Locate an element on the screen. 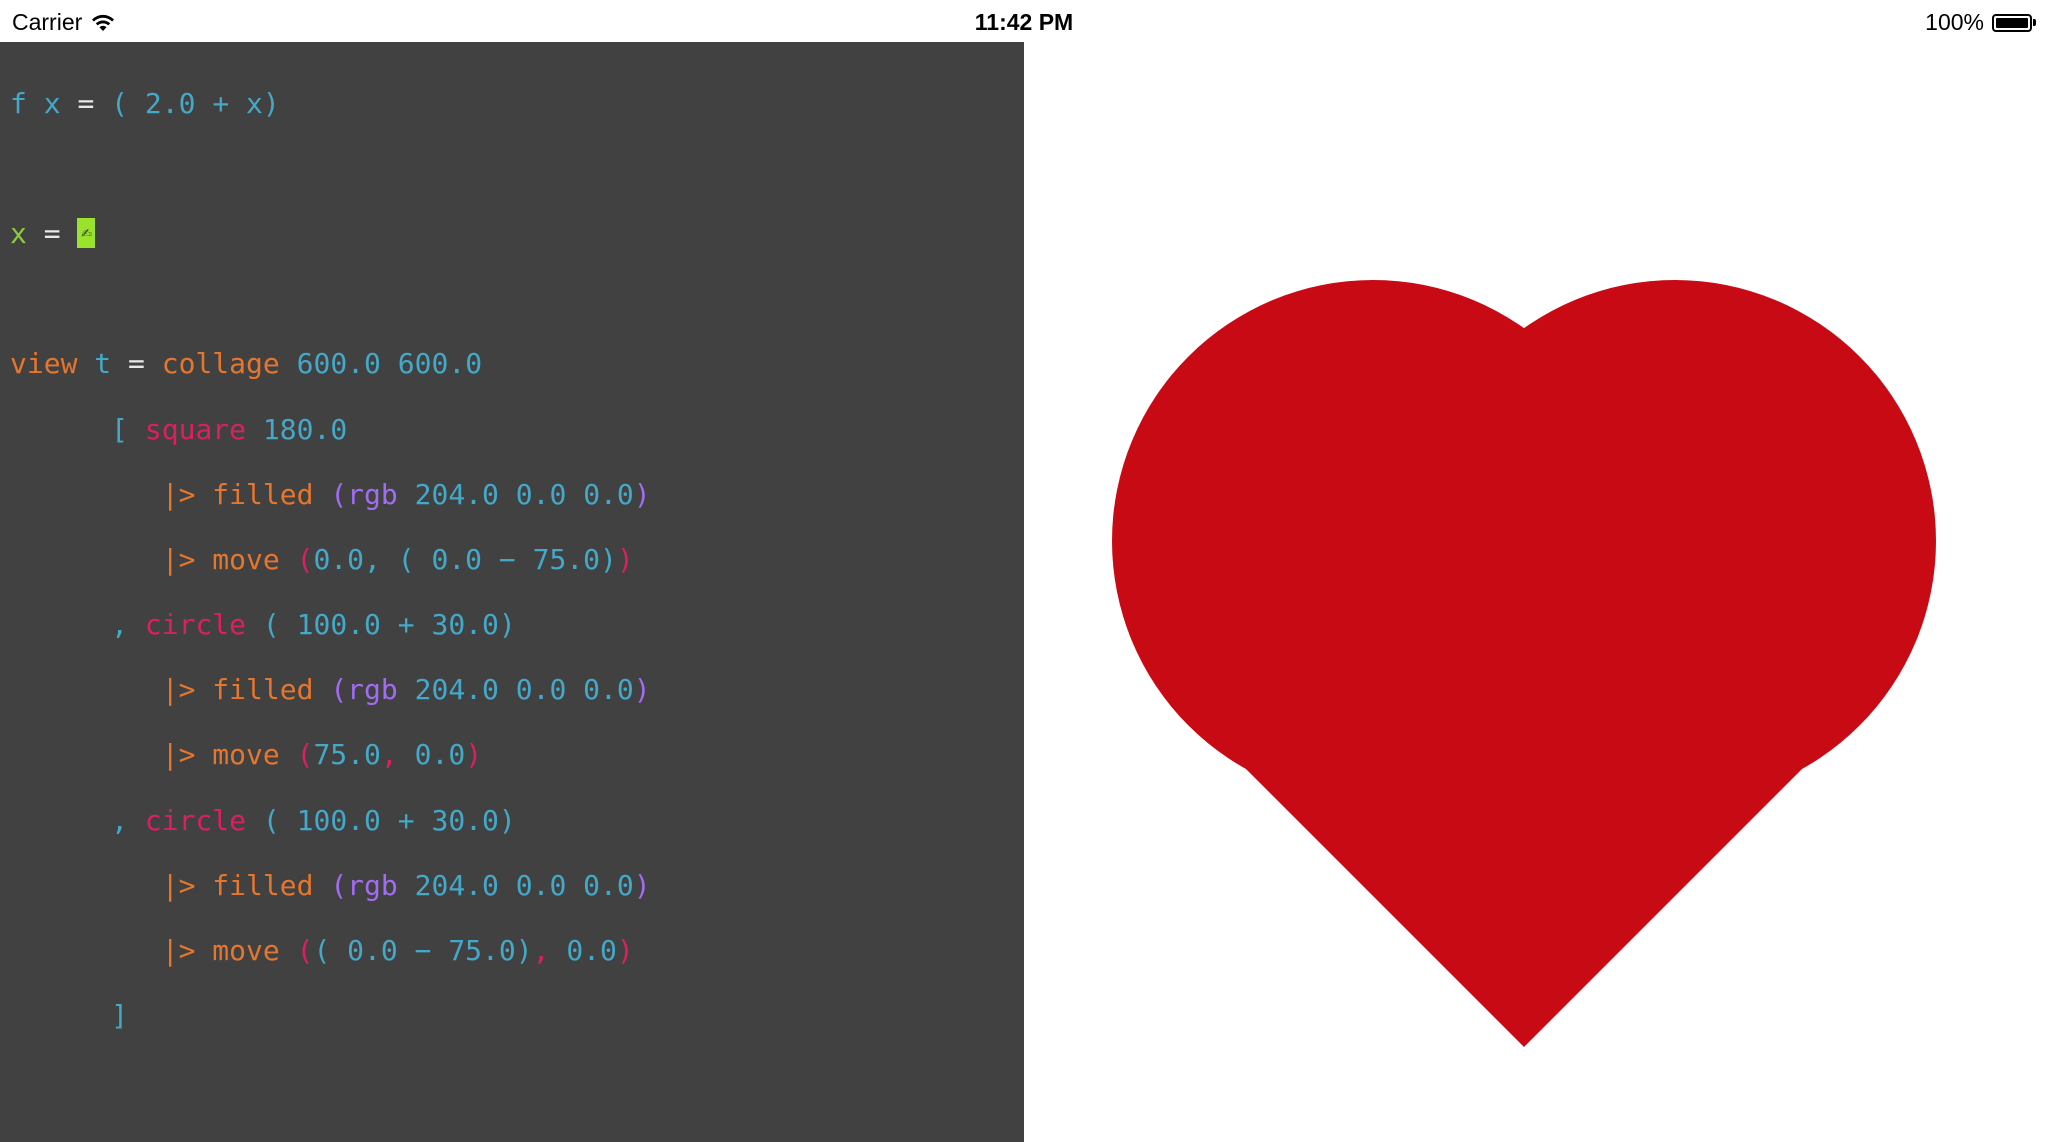 This screenshot has height=1142, width=2048. code-line-1: f x = ( 2.0 + x) is located at coordinates (517, 103).